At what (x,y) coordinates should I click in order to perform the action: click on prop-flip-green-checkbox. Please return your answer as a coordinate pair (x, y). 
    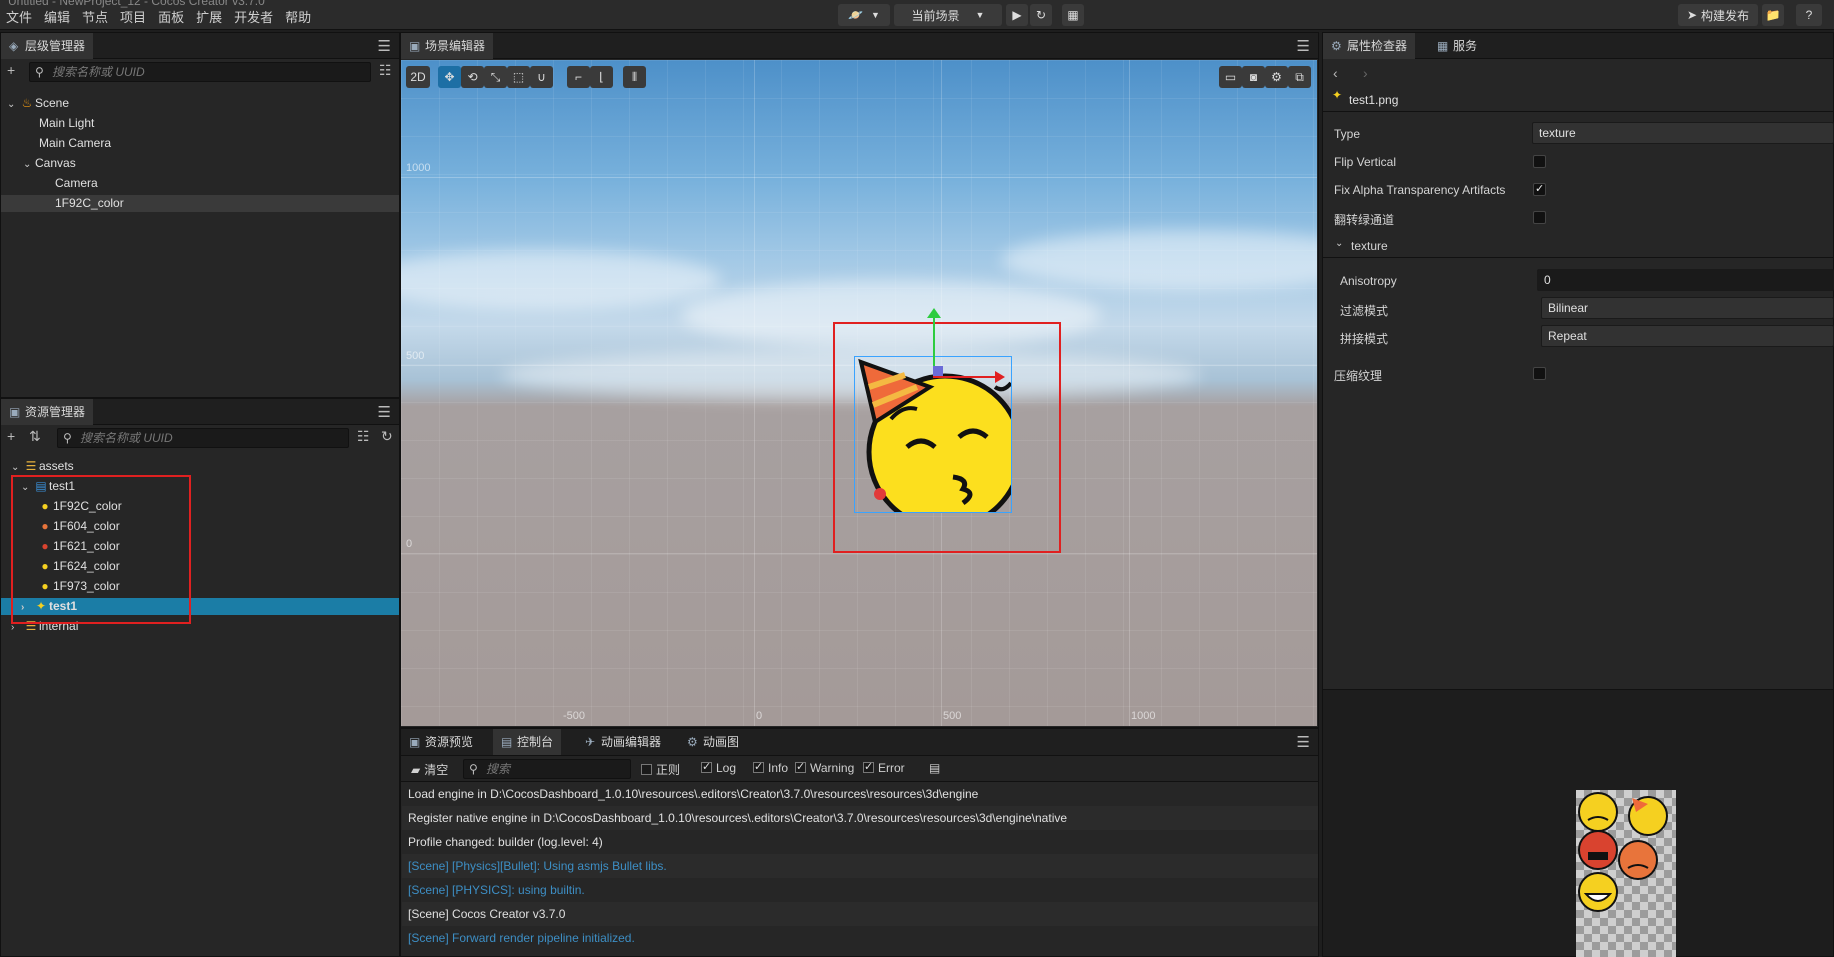
    Looking at the image, I should click on (1539, 217).